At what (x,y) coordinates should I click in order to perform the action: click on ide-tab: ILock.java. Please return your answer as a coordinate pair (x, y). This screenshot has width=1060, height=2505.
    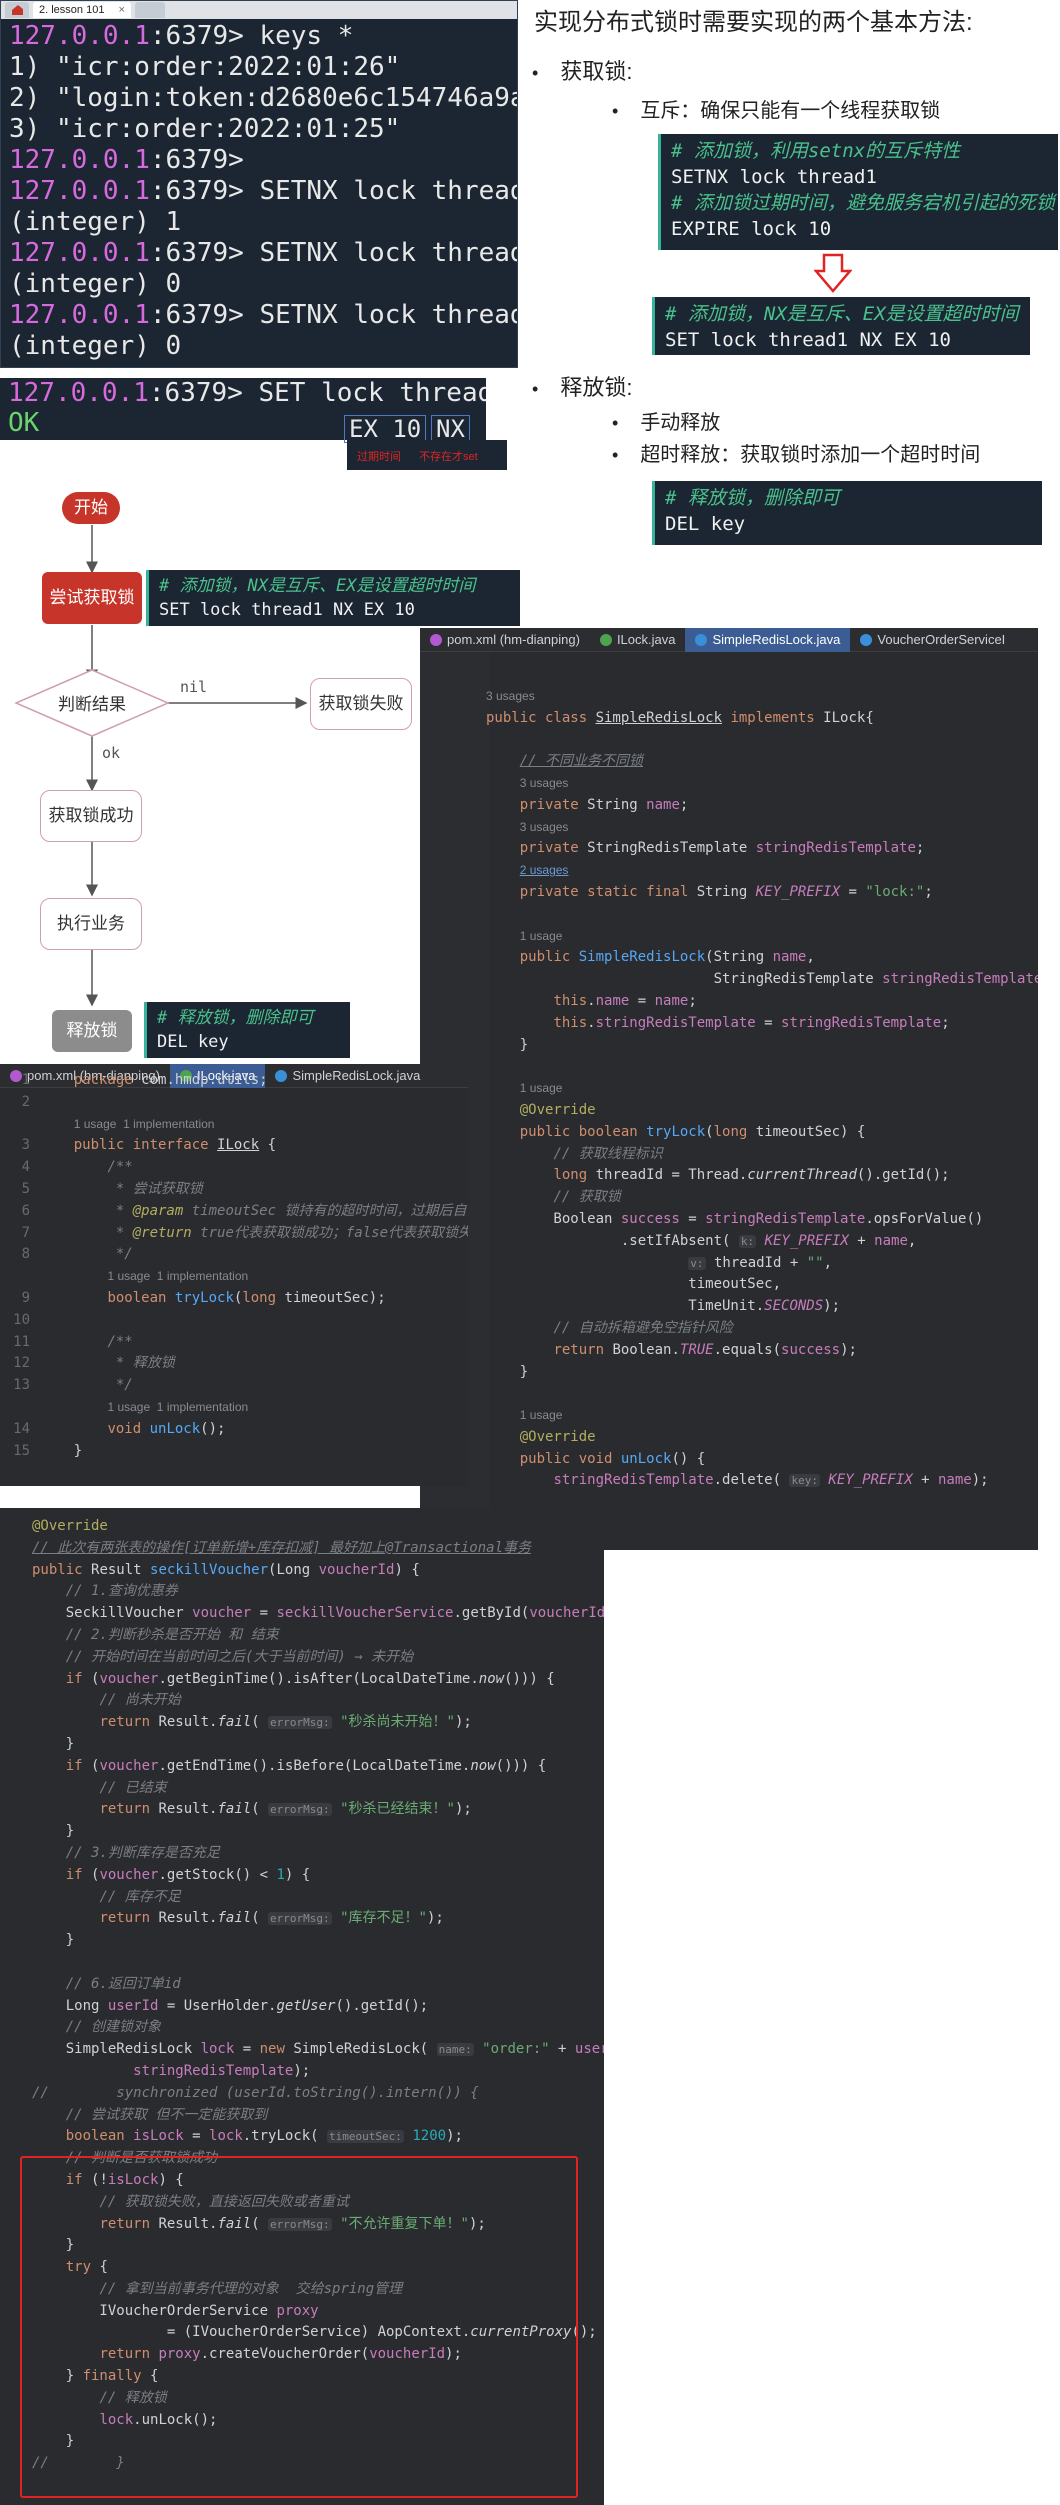
    Looking at the image, I should click on (638, 640).